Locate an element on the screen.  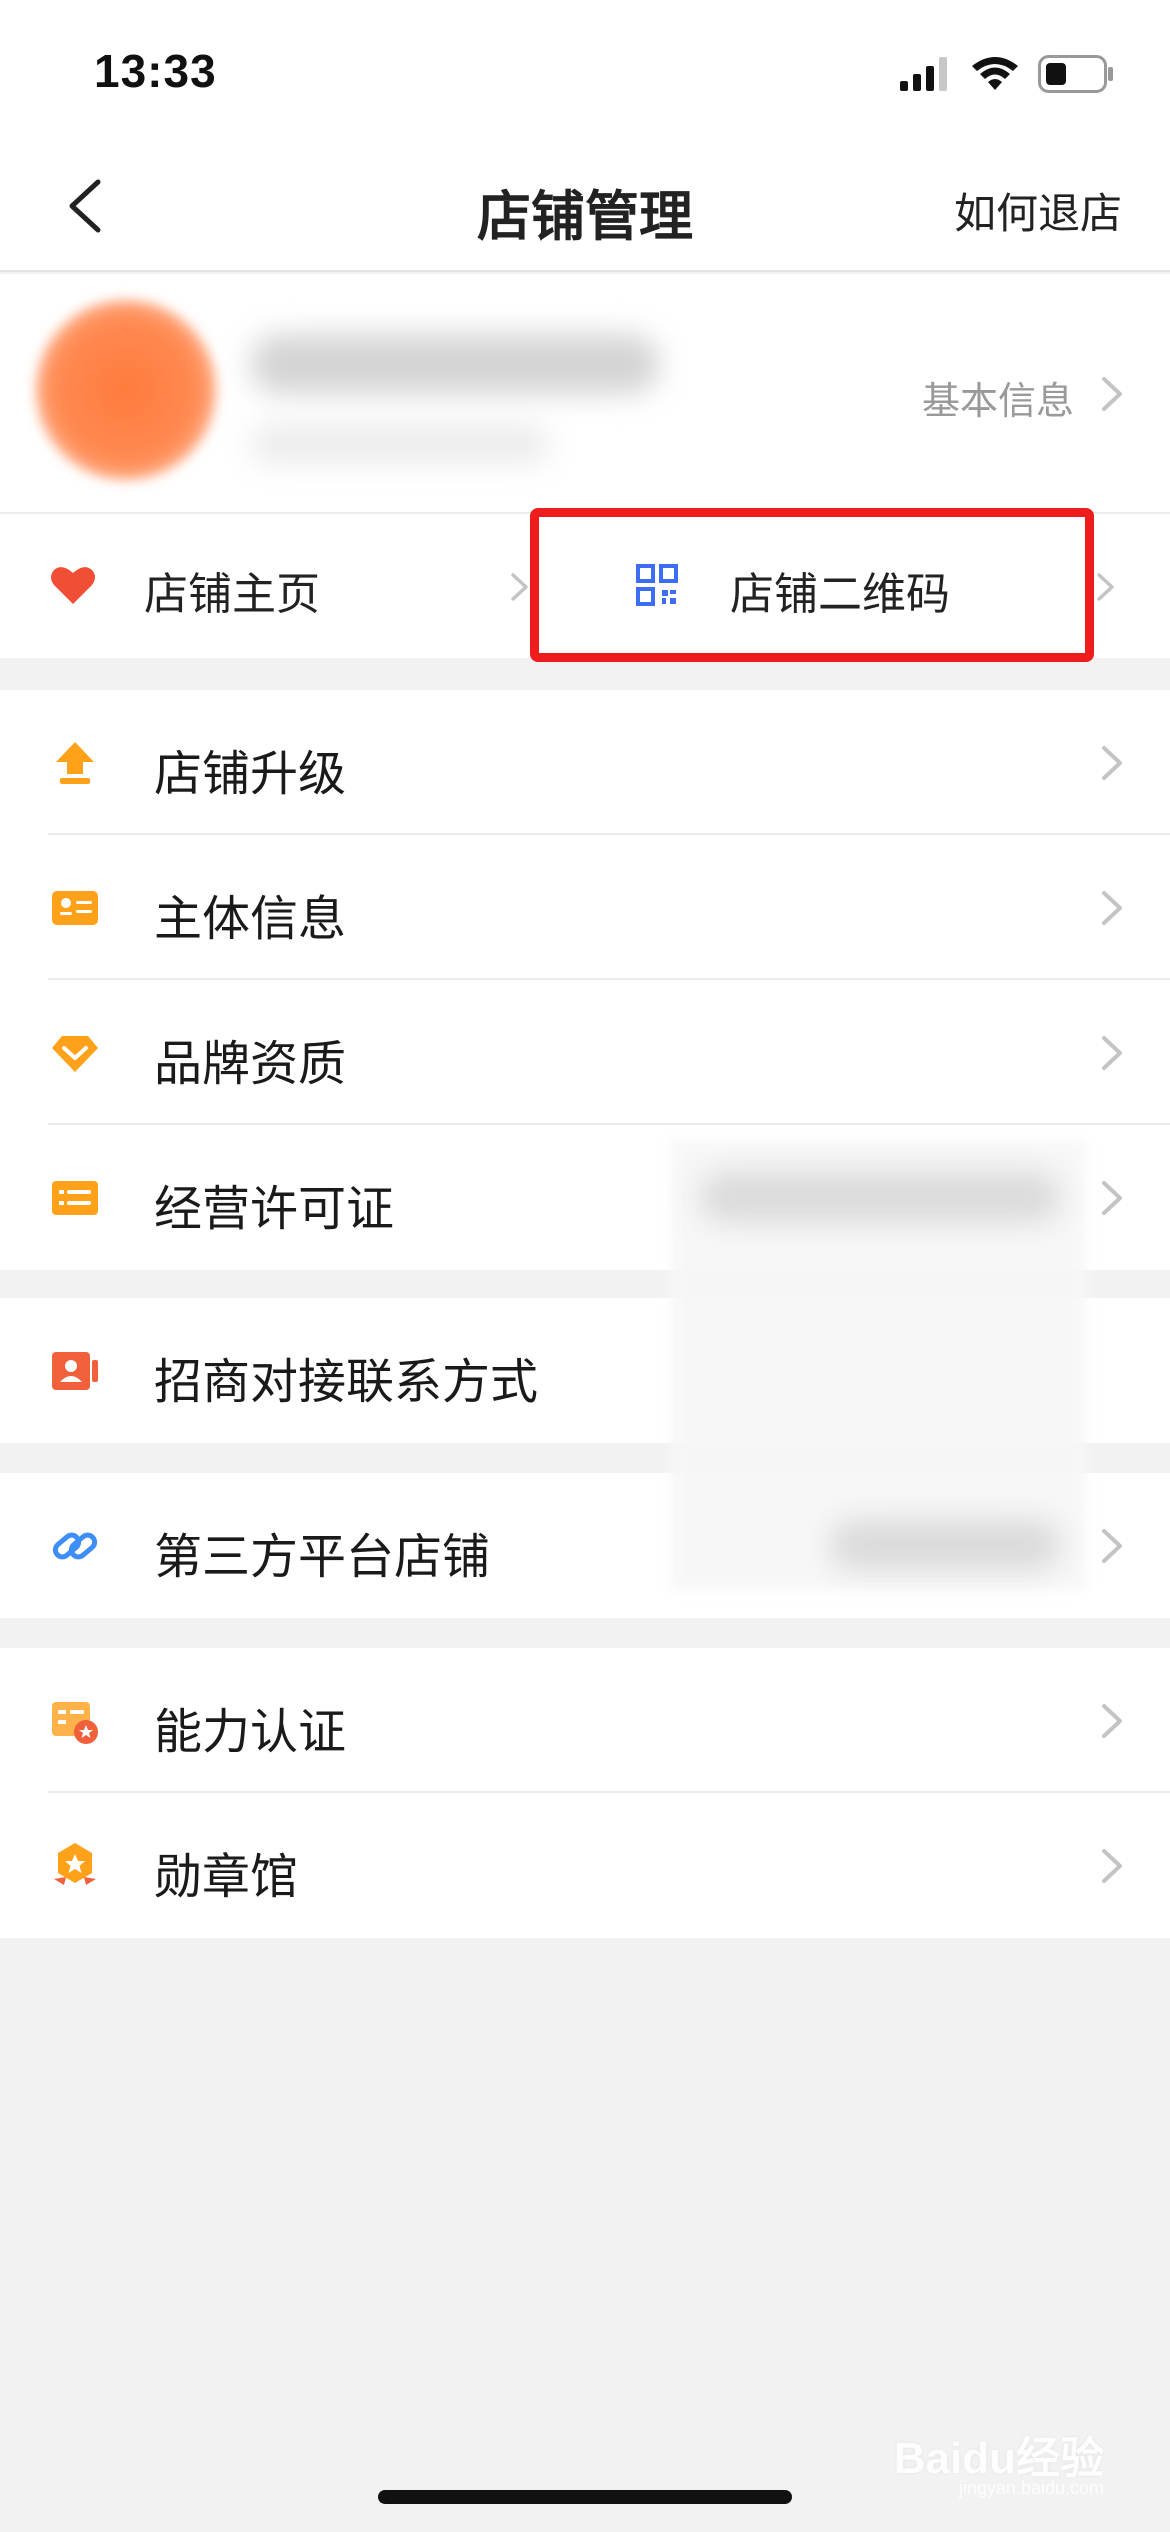
third-party-value-blurred is located at coordinates (945, 1545).